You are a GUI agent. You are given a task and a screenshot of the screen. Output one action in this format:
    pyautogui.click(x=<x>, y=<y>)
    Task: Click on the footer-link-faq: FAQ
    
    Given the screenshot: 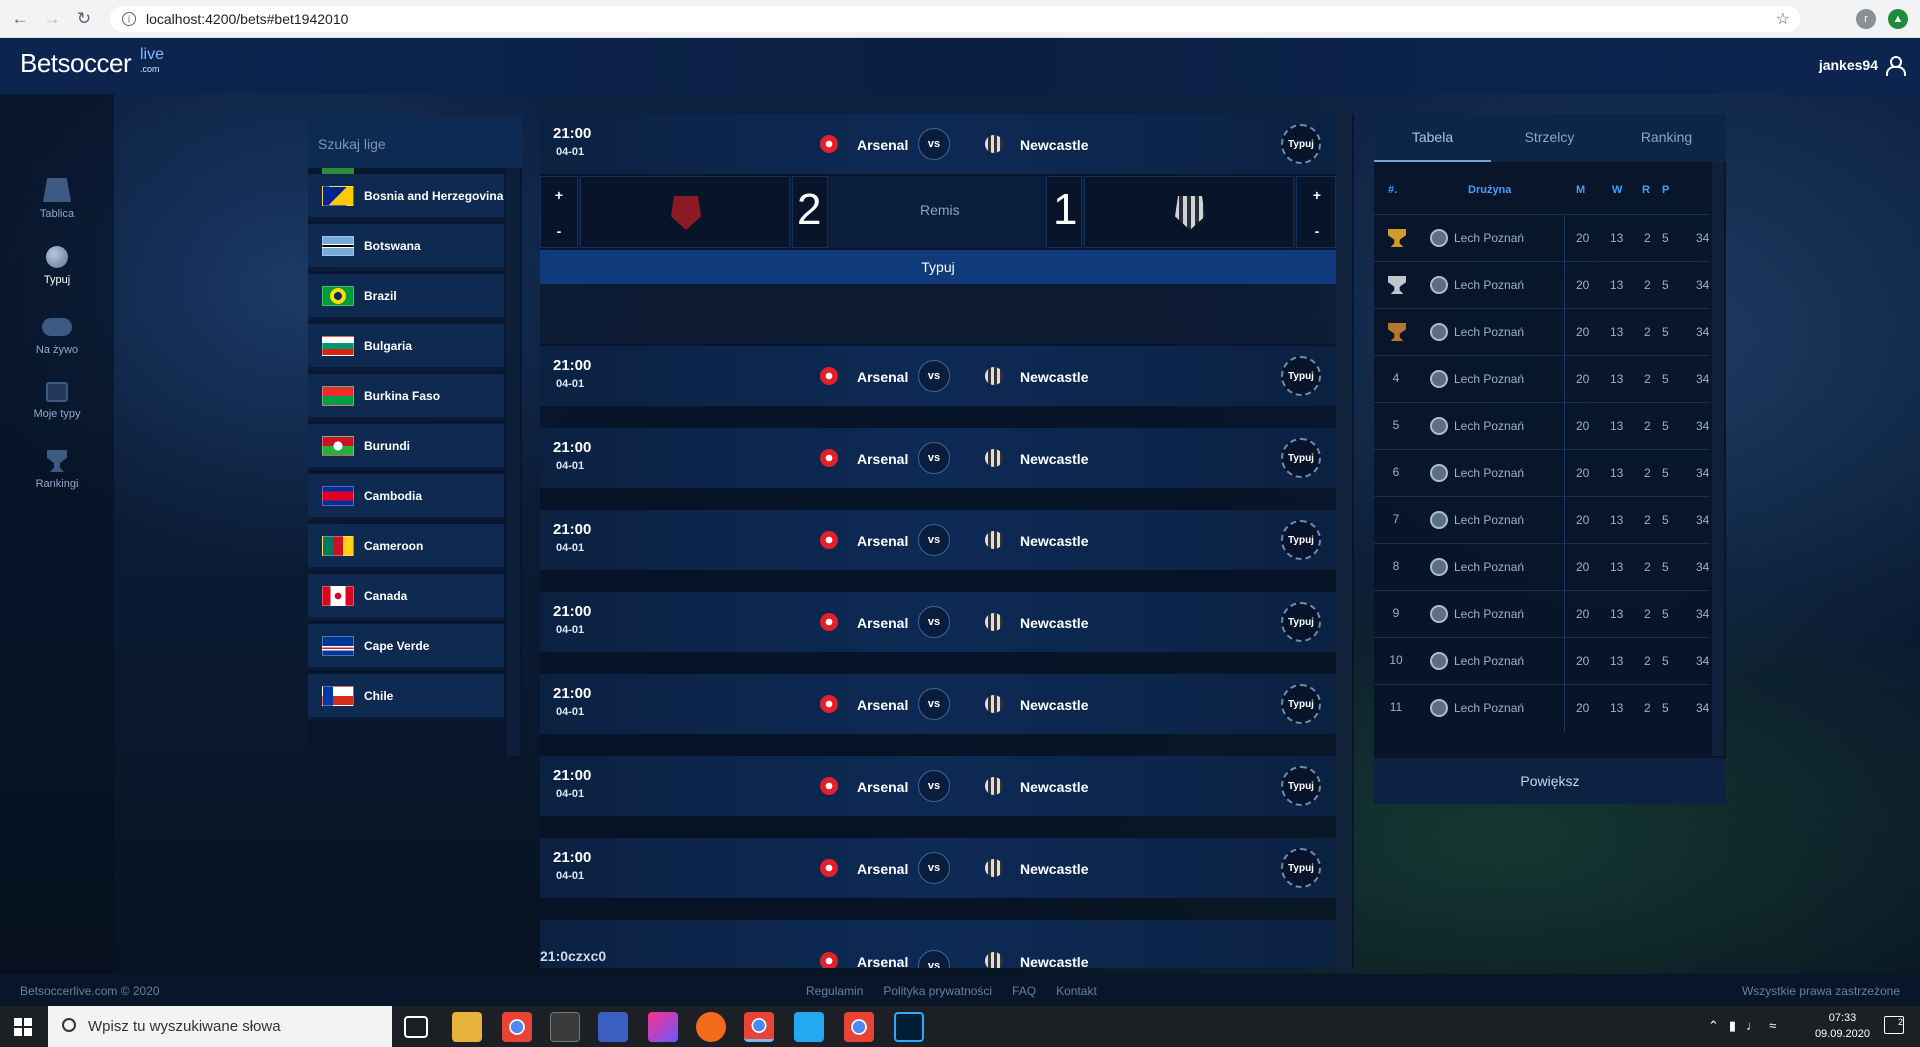 What is the action you would take?
    pyautogui.click(x=1024, y=991)
    